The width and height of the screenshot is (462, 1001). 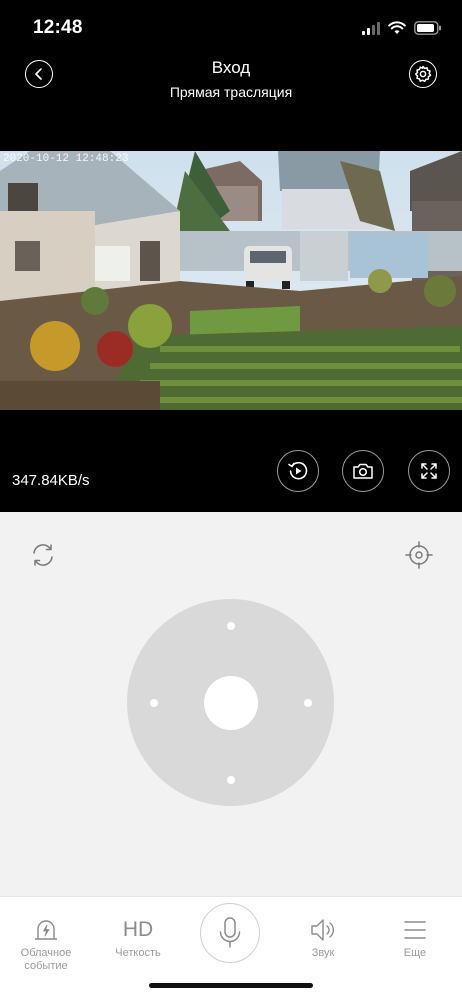 I want to click on tab-cloud-event: Облачное событие, so click(x=46, y=945).